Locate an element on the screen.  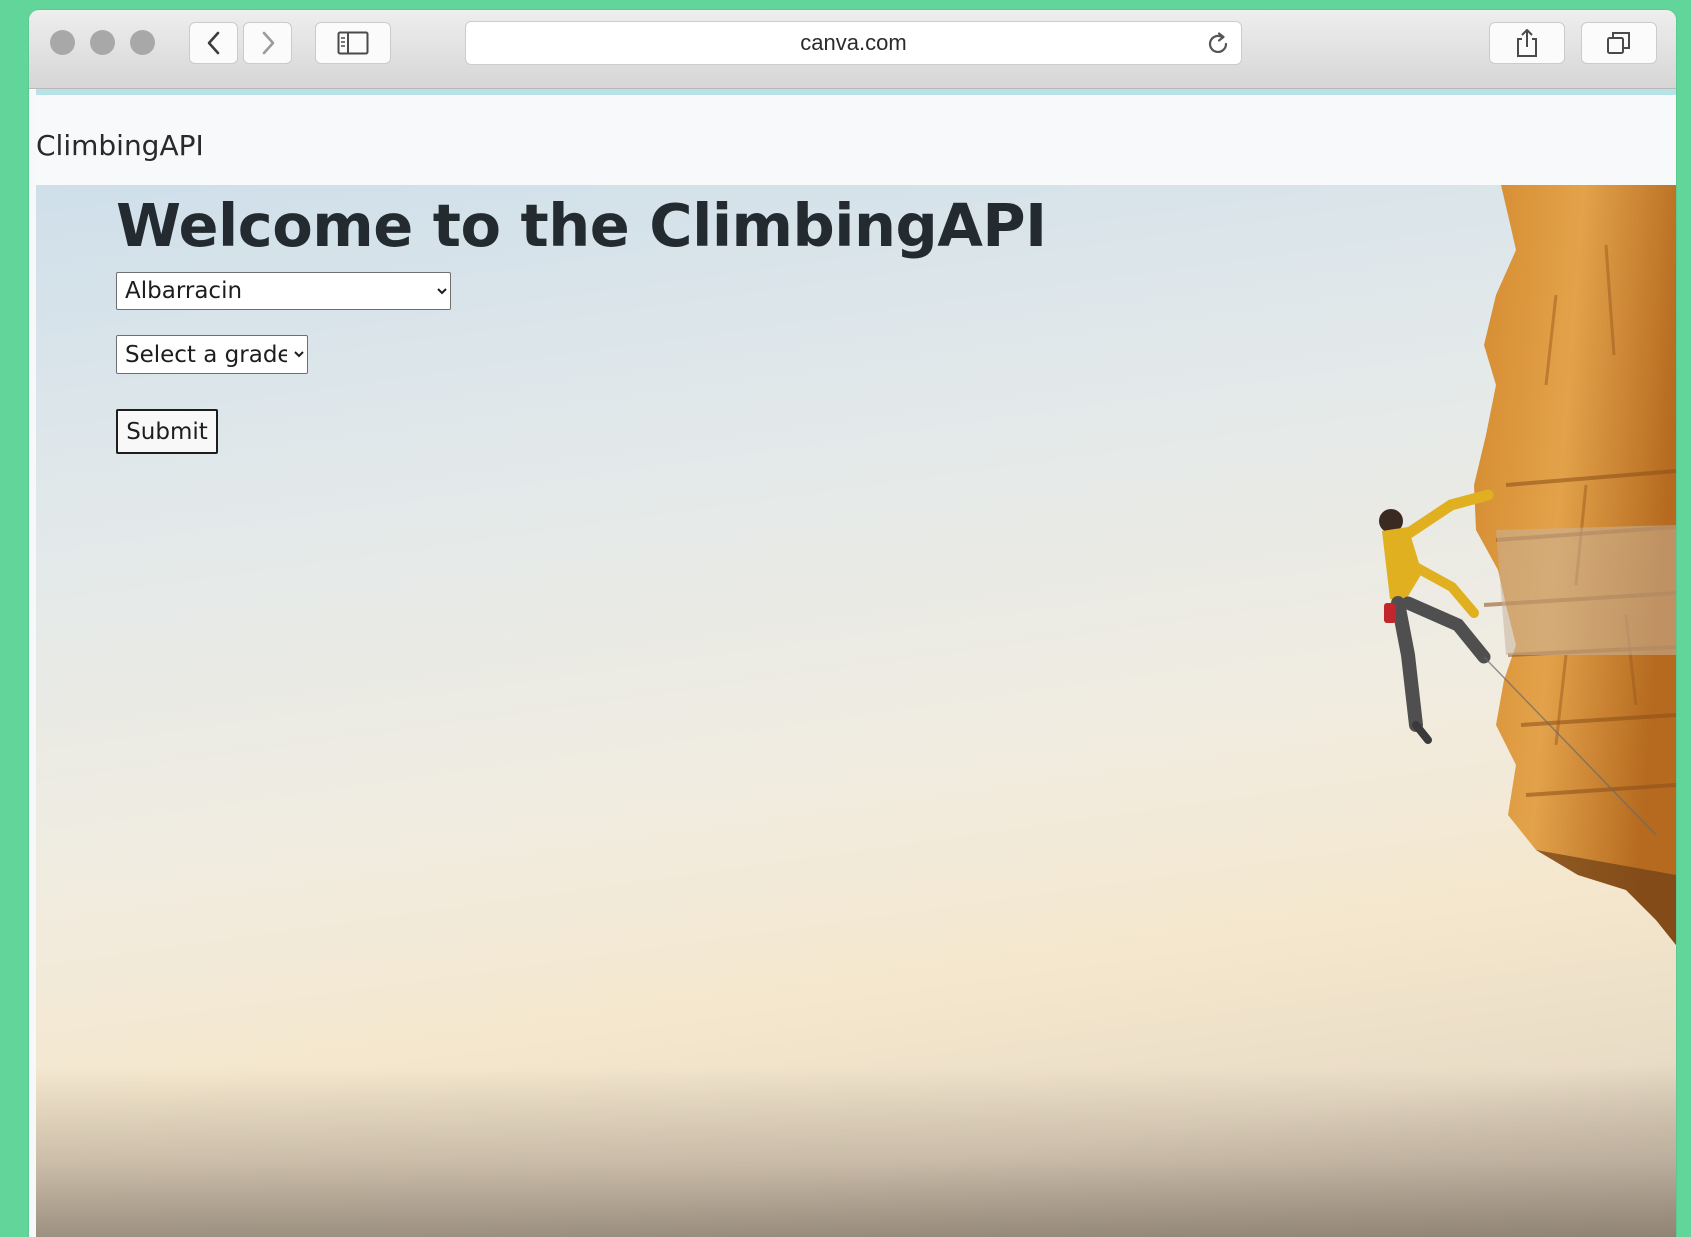
forward-button is located at coordinates (267, 43).